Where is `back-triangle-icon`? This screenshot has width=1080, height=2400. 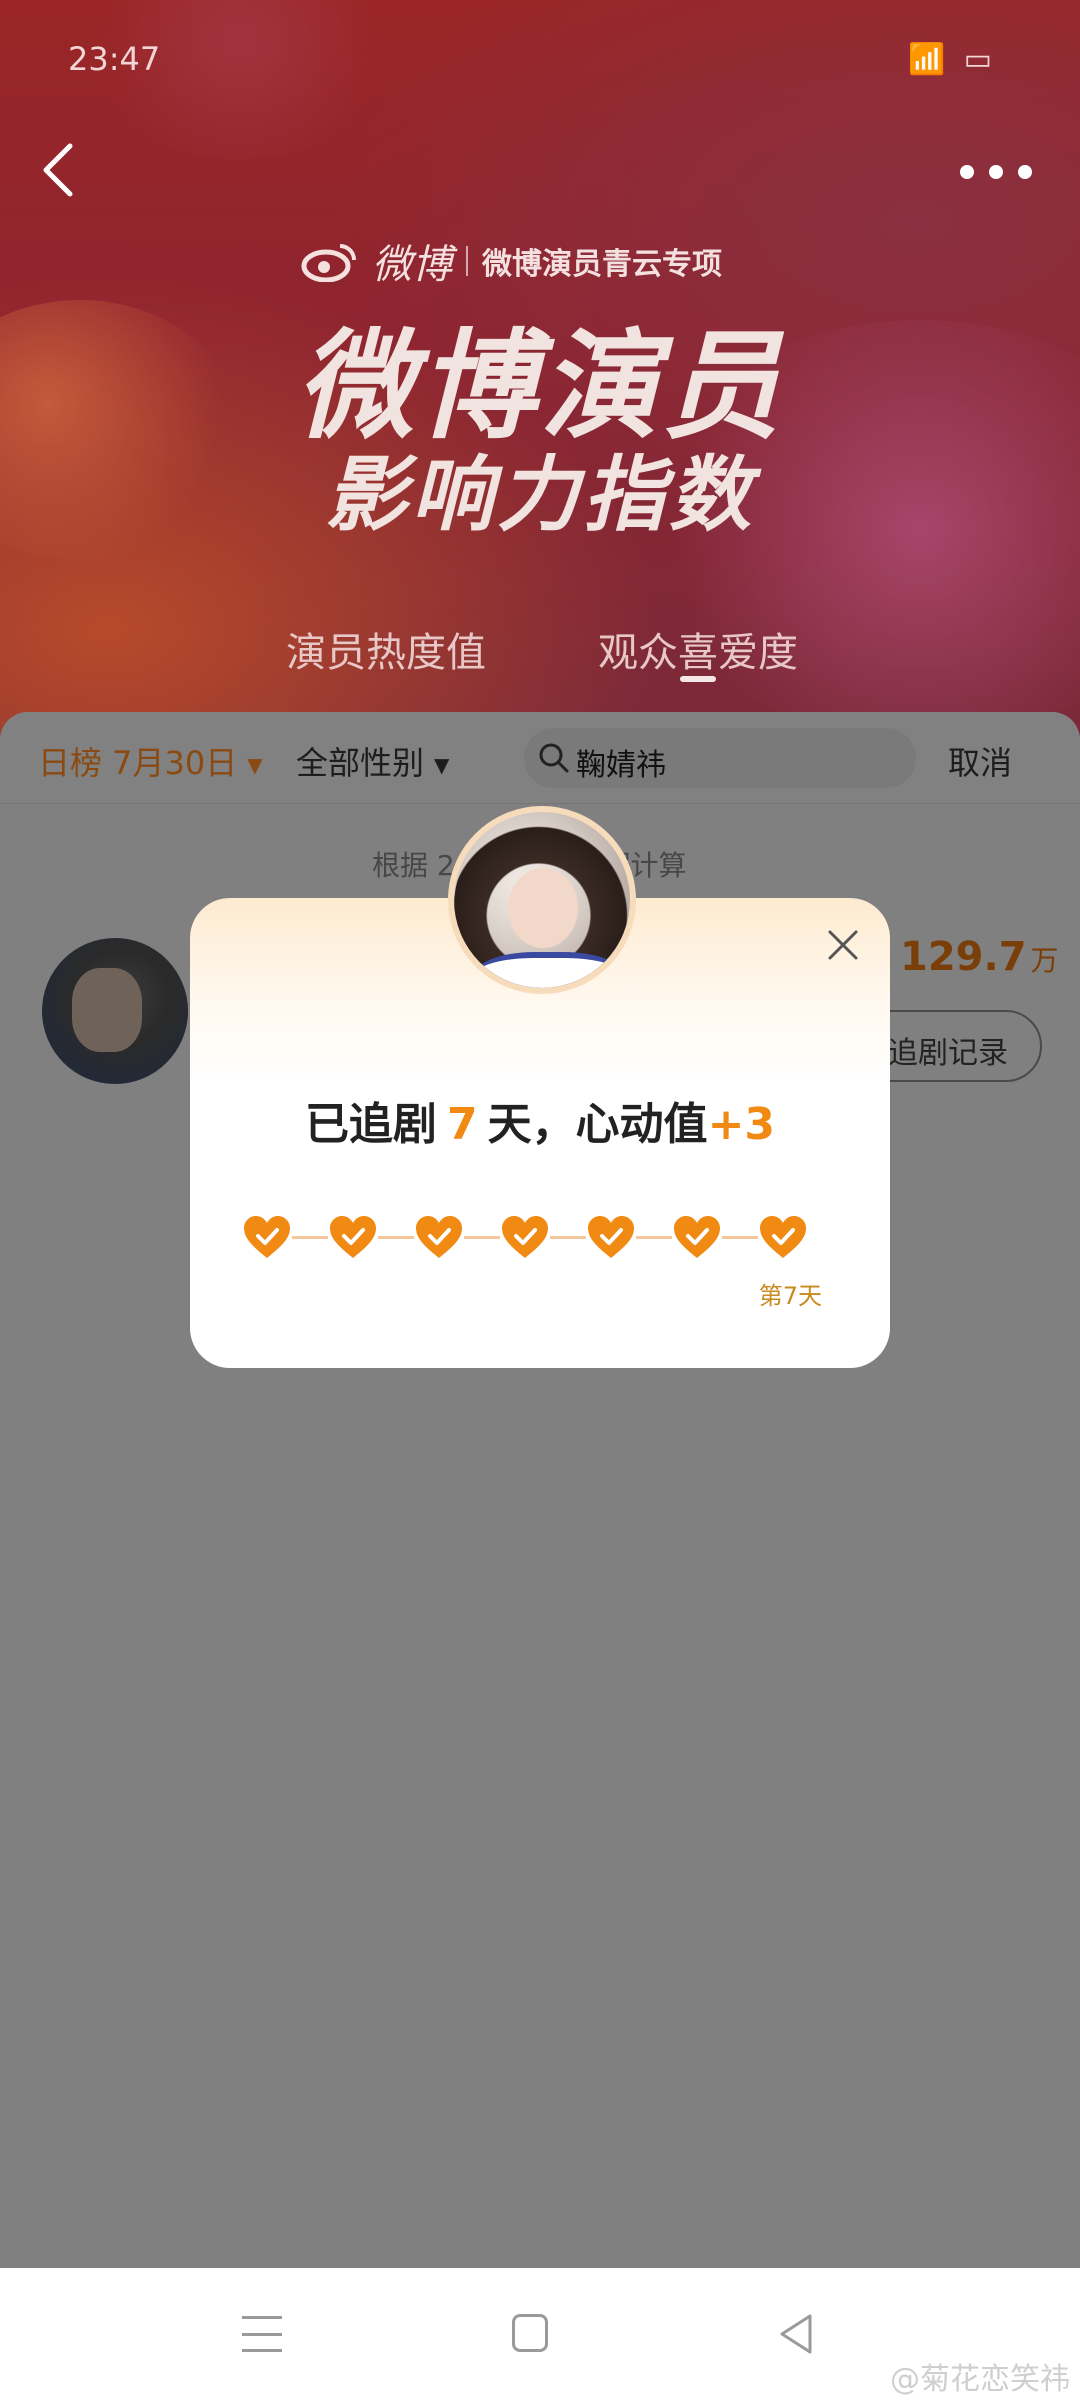
back-triangle-icon is located at coordinates (796, 2334).